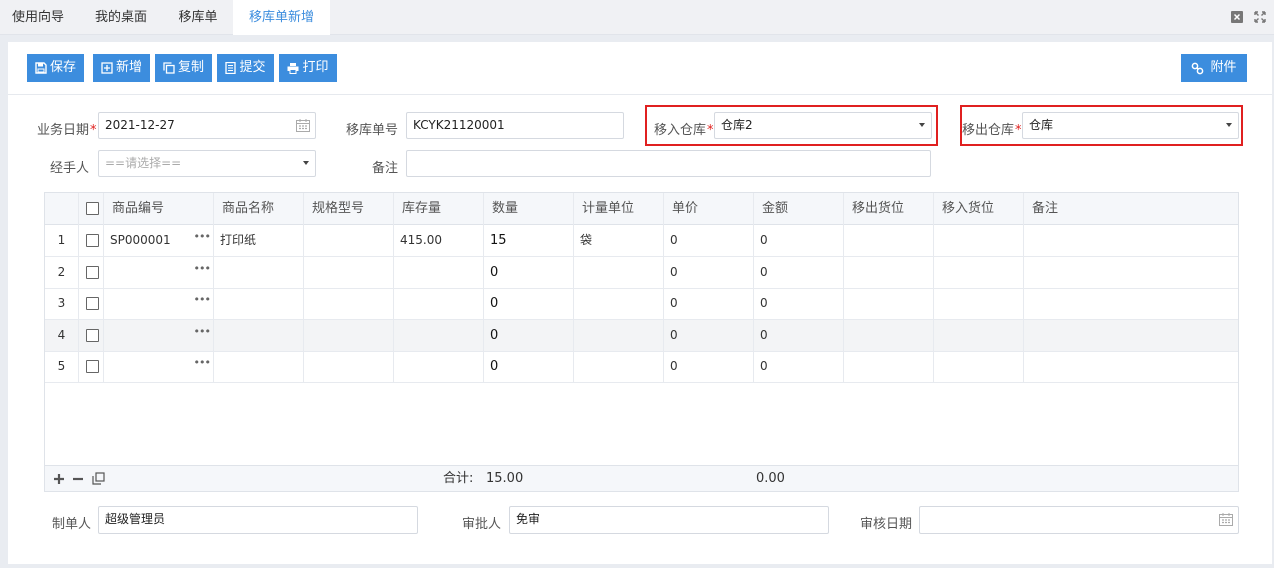 The height and width of the screenshot is (568, 1274). Describe the element at coordinates (198, 17) in the screenshot. I see `tab-transfer-list: 移库单` at that location.